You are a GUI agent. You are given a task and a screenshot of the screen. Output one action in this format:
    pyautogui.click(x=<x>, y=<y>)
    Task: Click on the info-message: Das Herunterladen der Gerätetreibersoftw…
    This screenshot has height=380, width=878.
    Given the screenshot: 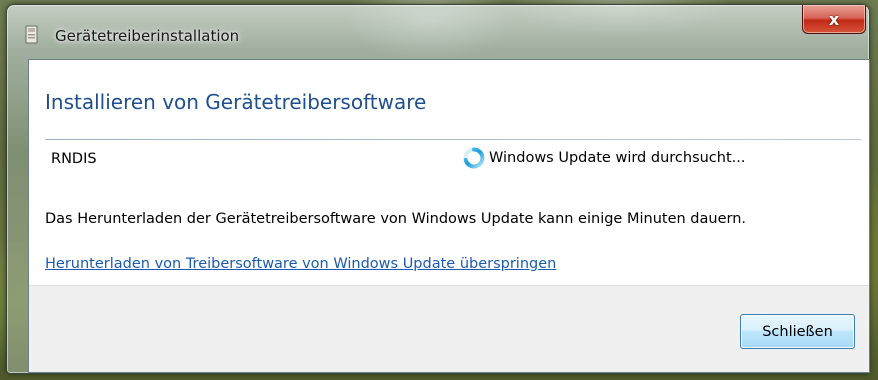 What is the action you would take?
    pyautogui.click(x=395, y=219)
    